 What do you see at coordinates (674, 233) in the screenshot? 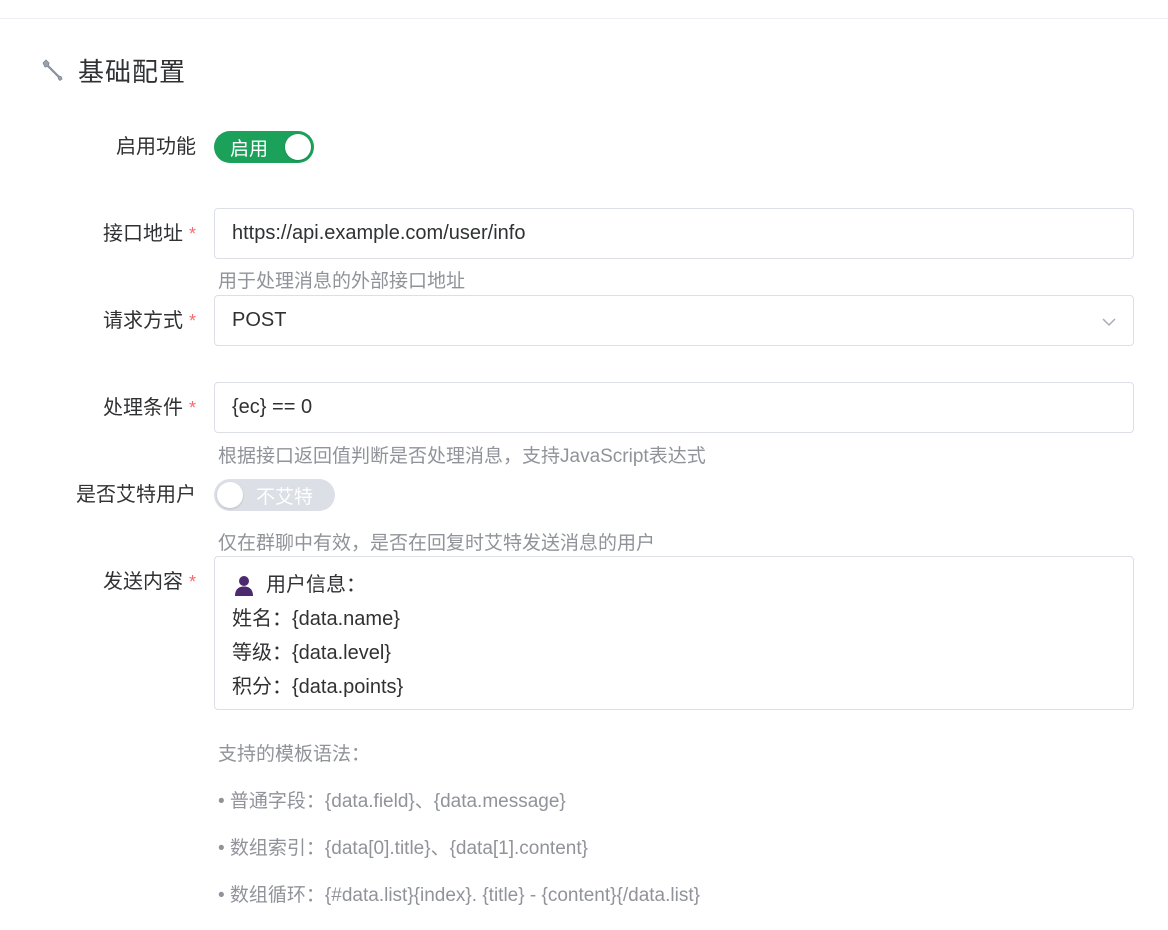
I see `endpoint-input: https://api.example.com/user/info` at bounding box center [674, 233].